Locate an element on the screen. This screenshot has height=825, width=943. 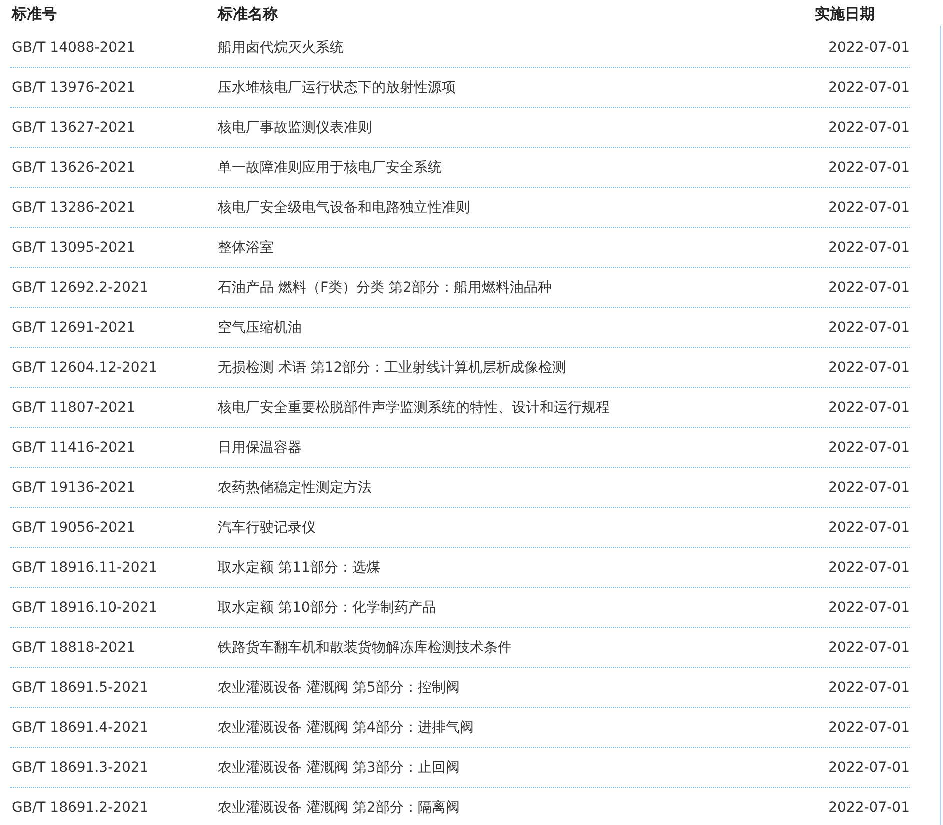
column-header: 标准名称 is located at coordinates (248, 14).